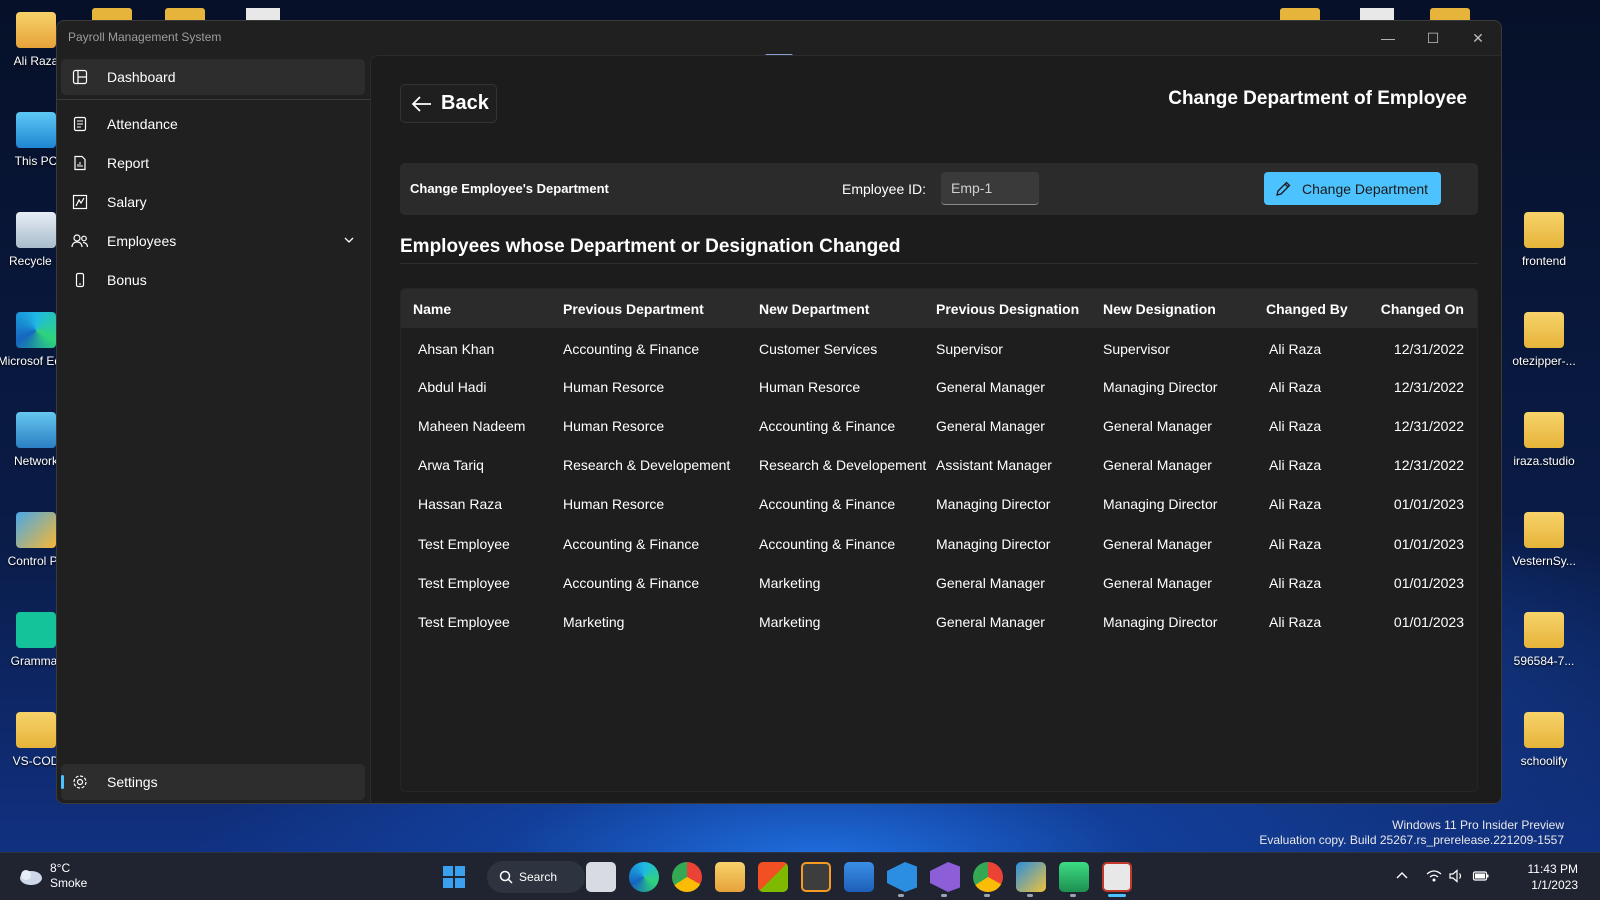 Image resolution: width=1600 pixels, height=900 pixels. What do you see at coordinates (687, 877) in the screenshot?
I see `chrome-icon` at bounding box center [687, 877].